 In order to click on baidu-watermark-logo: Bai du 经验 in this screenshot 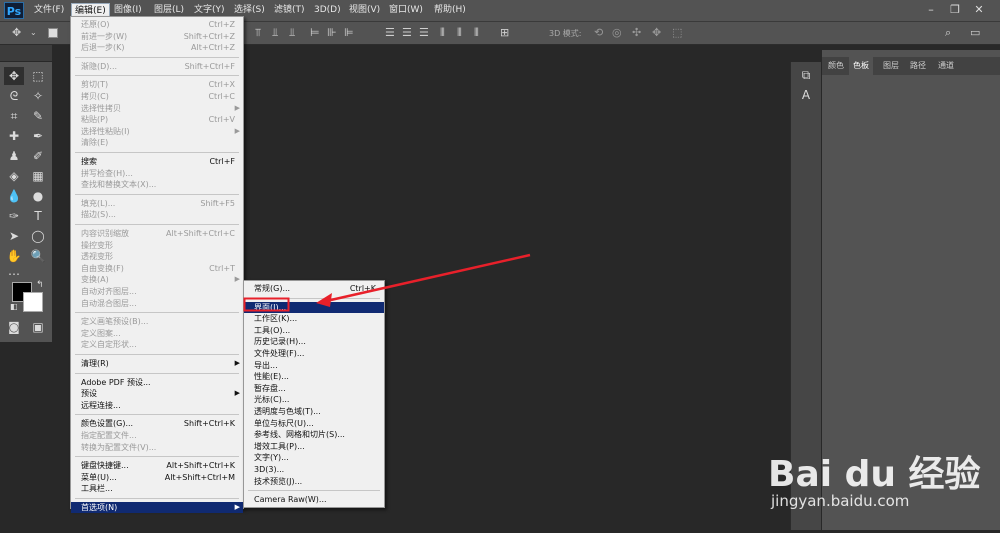, I will do `click(874, 474)`.